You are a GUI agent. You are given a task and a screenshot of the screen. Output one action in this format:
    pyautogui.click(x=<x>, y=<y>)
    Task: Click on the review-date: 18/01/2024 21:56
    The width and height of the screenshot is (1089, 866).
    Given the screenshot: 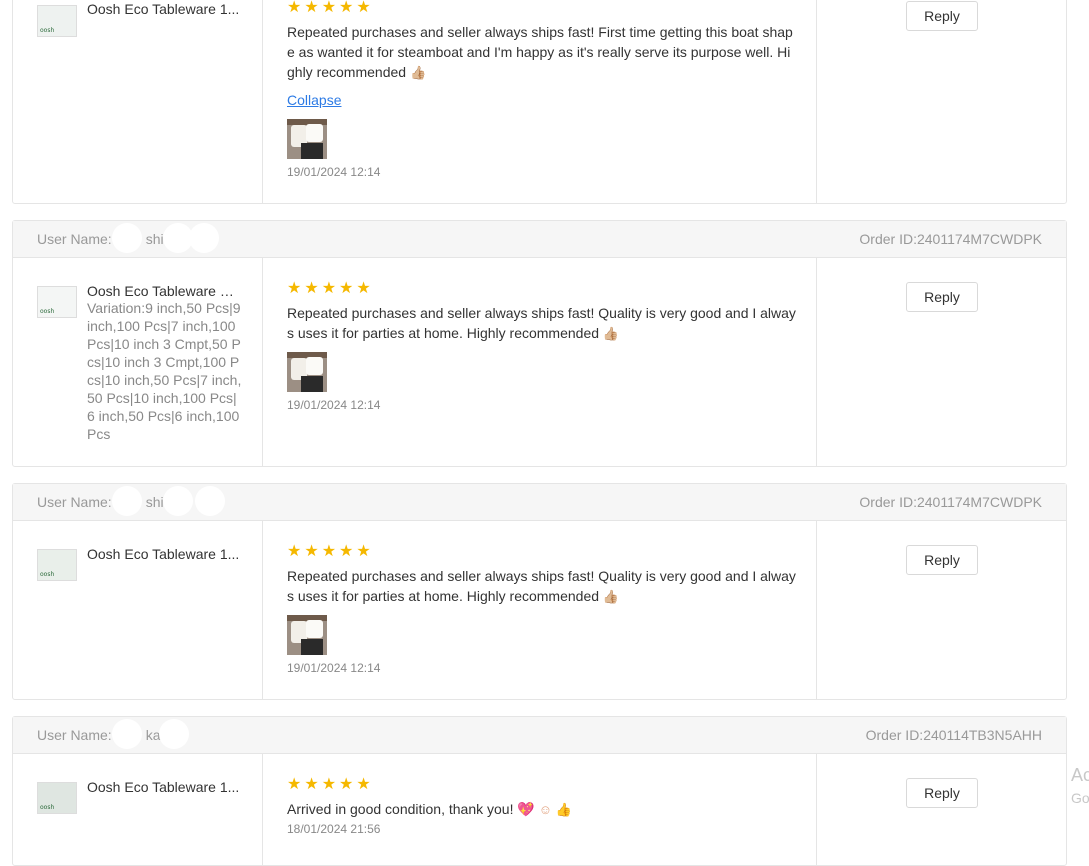 What is the action you would take?
    pyautogui.click(x=334, y=829)
    